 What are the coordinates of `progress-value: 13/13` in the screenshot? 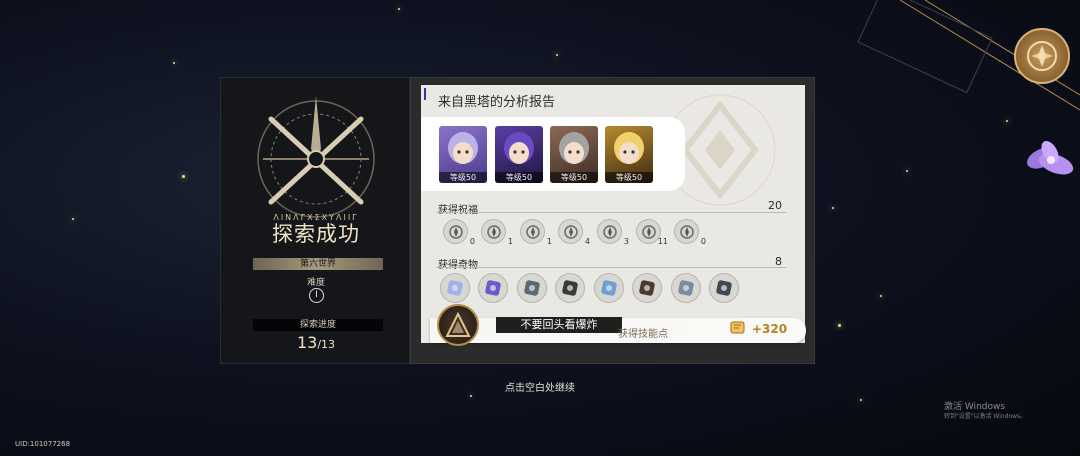 It's located at (316, 342).